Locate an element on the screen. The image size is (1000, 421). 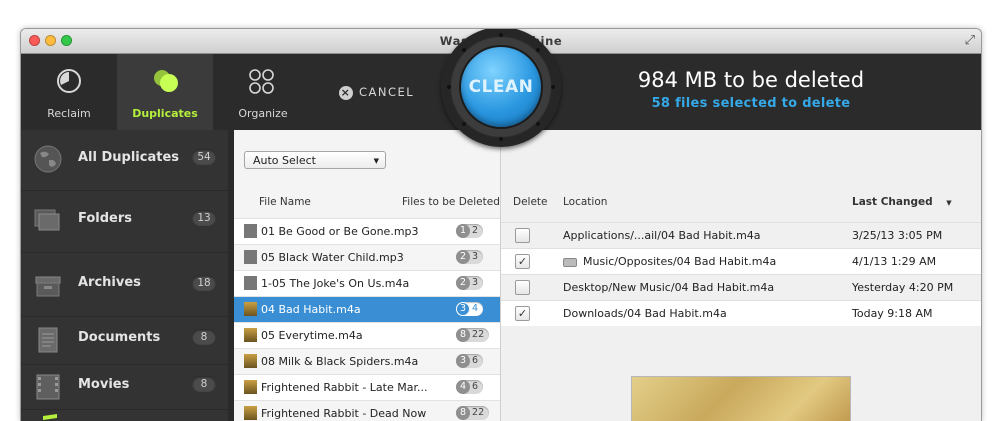
tab-reclaim: Reclaim is located at coordinates (69, 92).